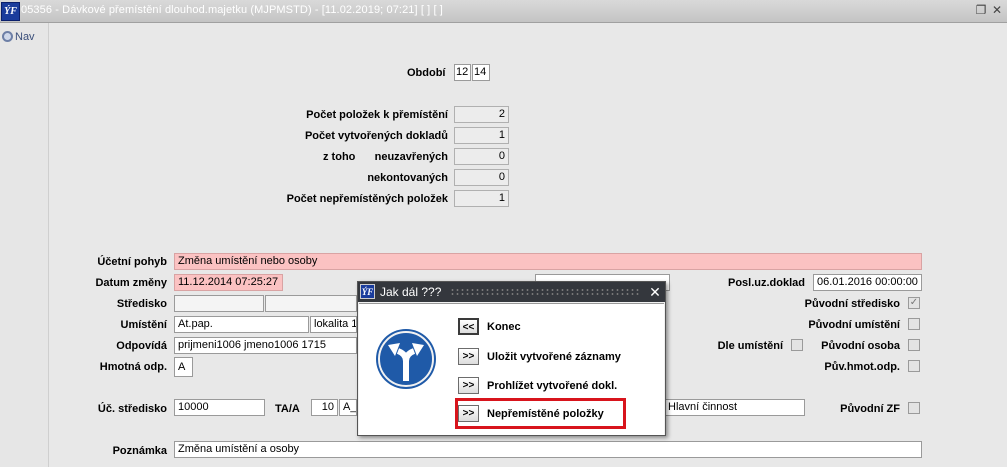  What do you see at coordinates (141, 346) in the screenshot?
I see `odpovida-label: Odpovídá` at bounding box center [141, 346].